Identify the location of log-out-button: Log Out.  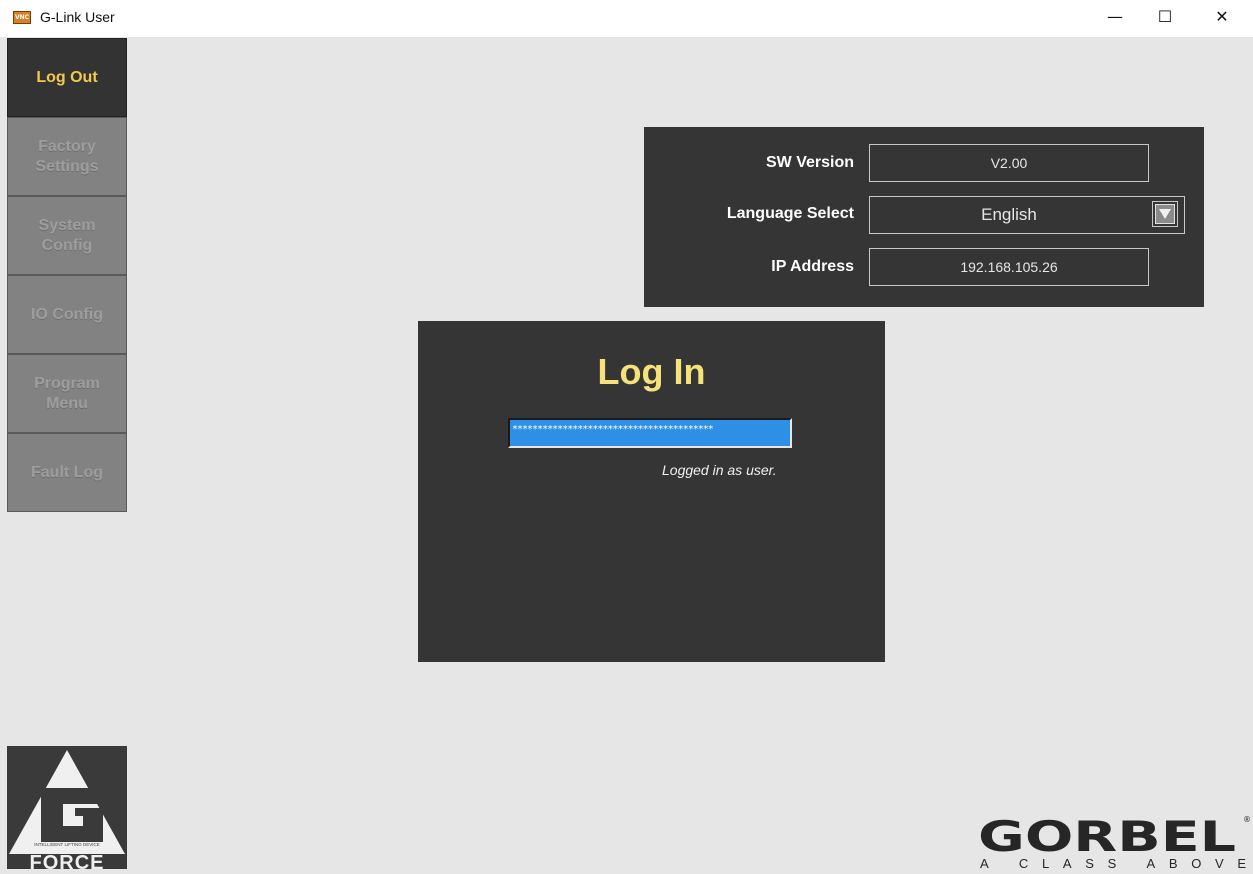
(67, 77).